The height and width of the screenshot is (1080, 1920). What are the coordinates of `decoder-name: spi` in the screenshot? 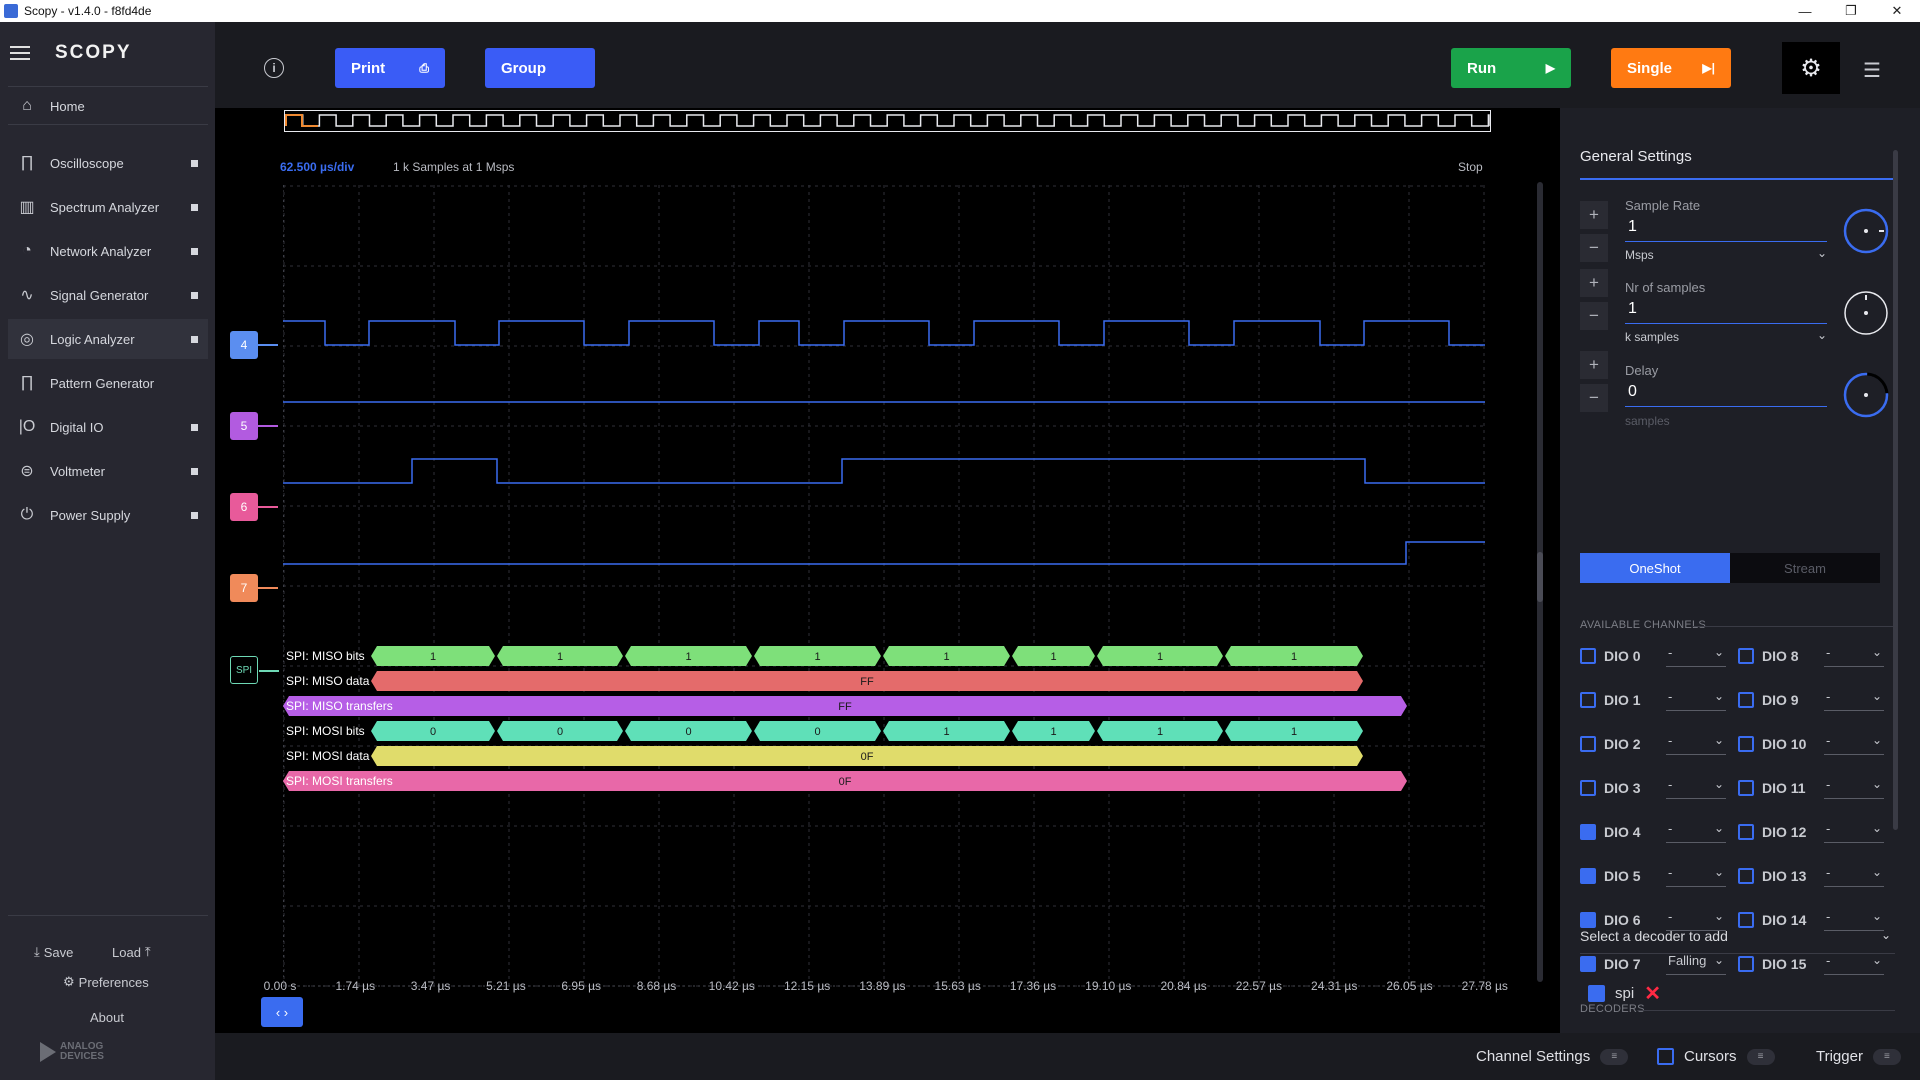 It's located at (1625, 993).